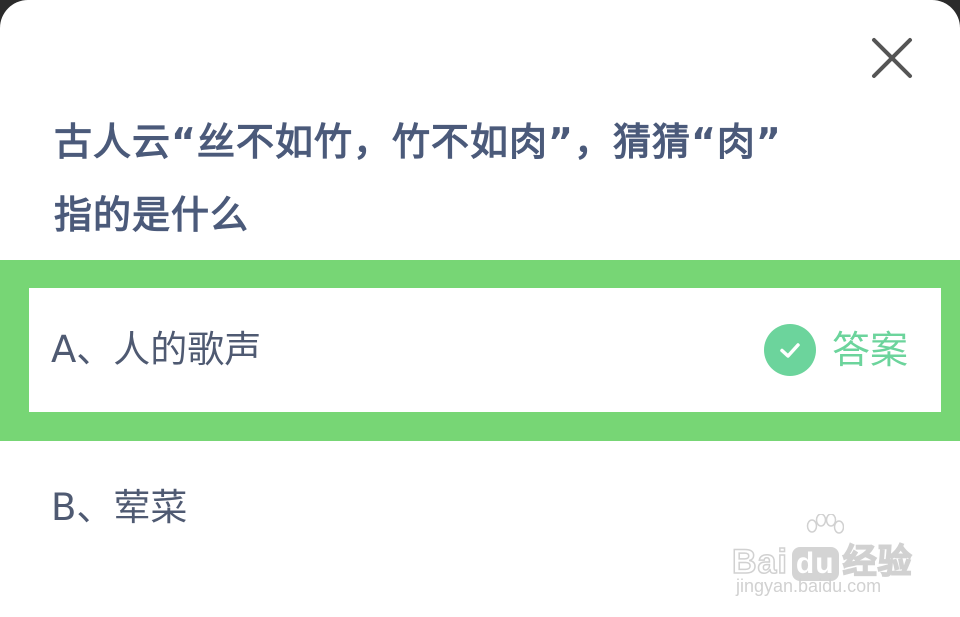 The image size is (960, 617). I want to click on check-icon, so click(789, 350).